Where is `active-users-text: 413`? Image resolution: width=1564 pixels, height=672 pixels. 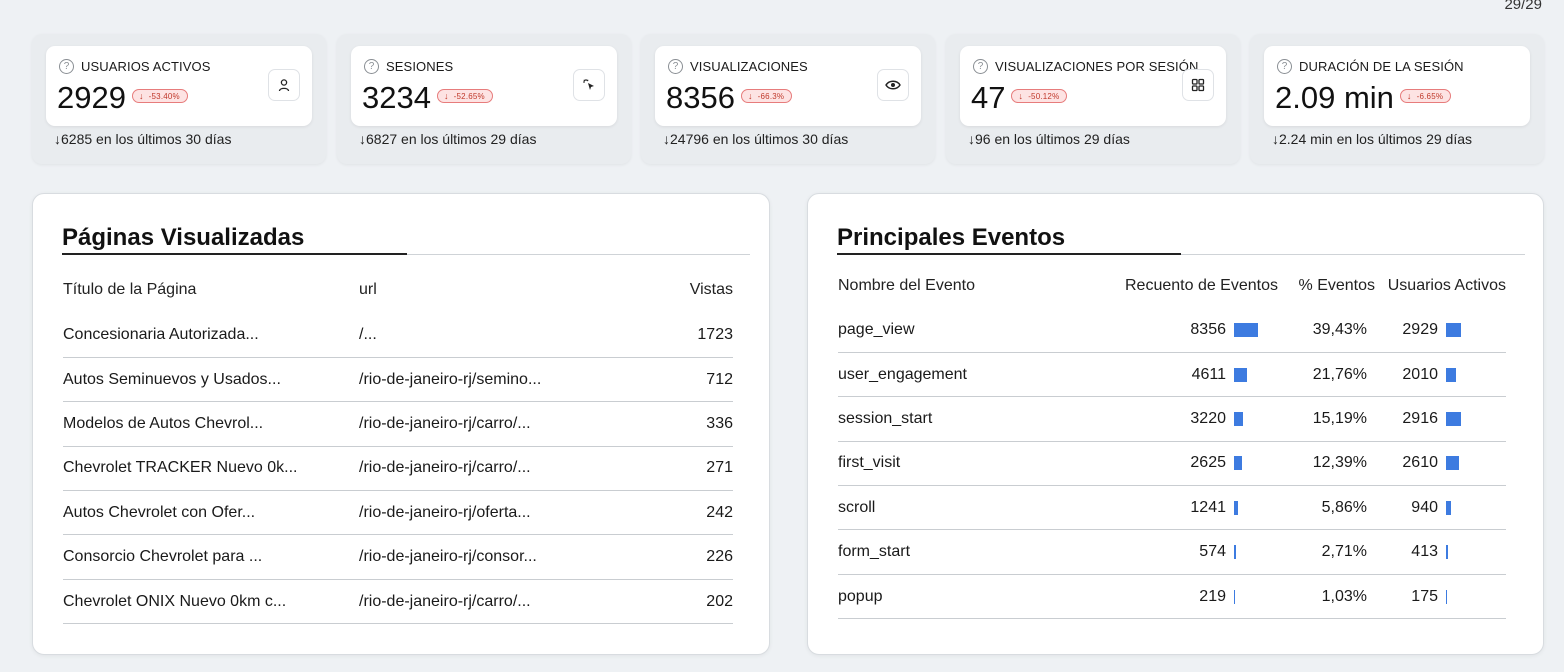 active-users-text: 413 is located at coordinates (1424, 552).